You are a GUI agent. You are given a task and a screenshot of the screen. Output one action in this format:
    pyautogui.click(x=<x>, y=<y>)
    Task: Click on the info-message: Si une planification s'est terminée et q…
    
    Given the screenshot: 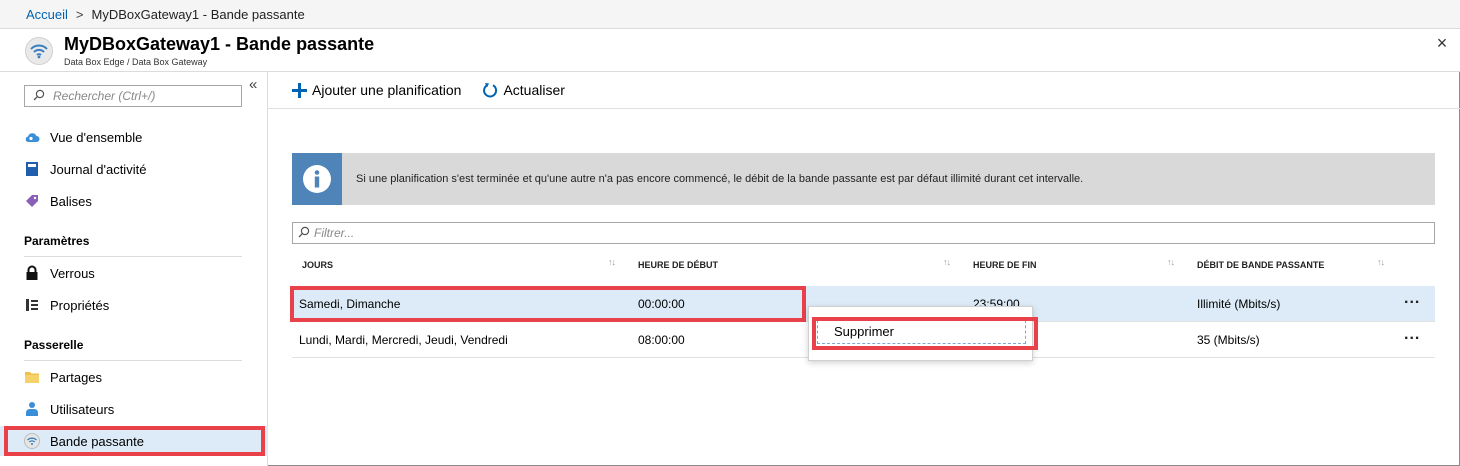 What is the action you would take?
    pyautogui.click(x=720, y=179)
    